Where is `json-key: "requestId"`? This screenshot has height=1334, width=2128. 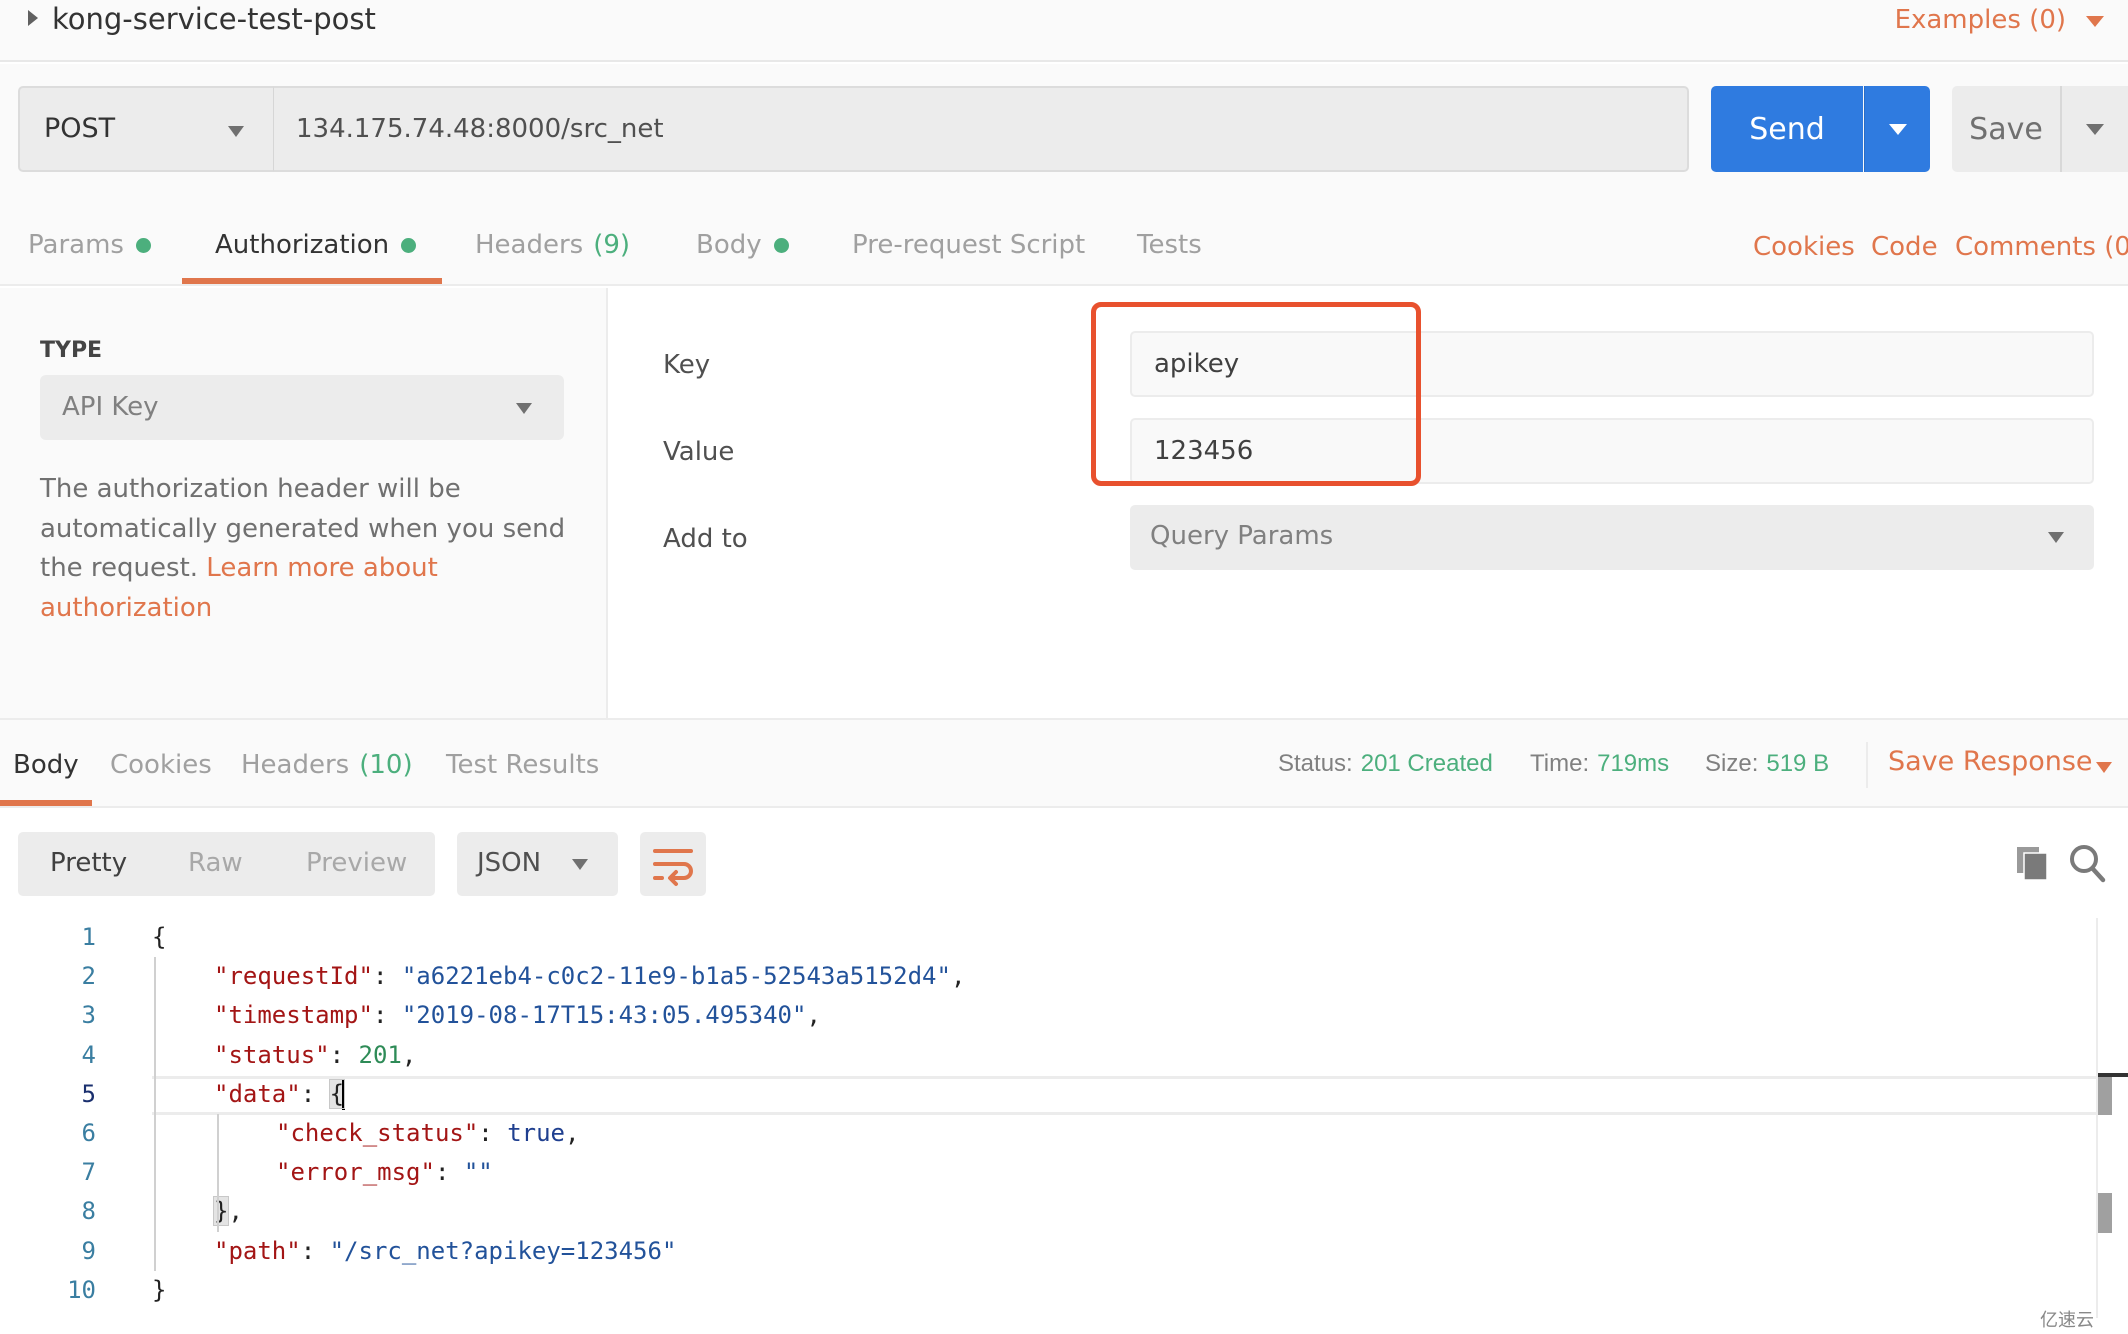
json-key: "requestId" is located at coordinates (293, 976).